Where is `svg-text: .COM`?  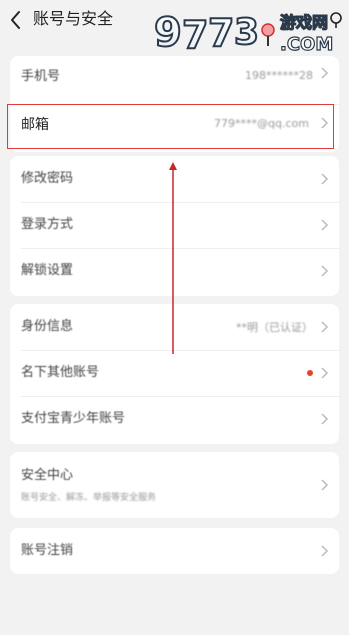 svg-text: .COM is located at coordinates (306, 44).